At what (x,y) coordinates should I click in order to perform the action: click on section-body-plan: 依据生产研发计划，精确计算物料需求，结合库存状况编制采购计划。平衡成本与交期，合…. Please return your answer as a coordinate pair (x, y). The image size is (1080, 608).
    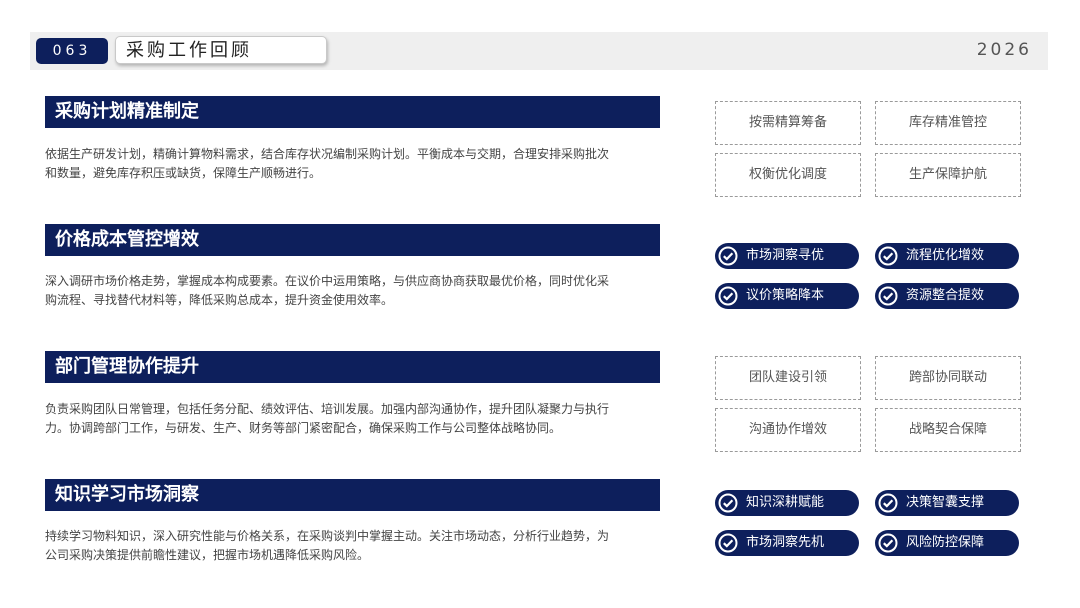
    Looking at the image, I should click on (327, 163).